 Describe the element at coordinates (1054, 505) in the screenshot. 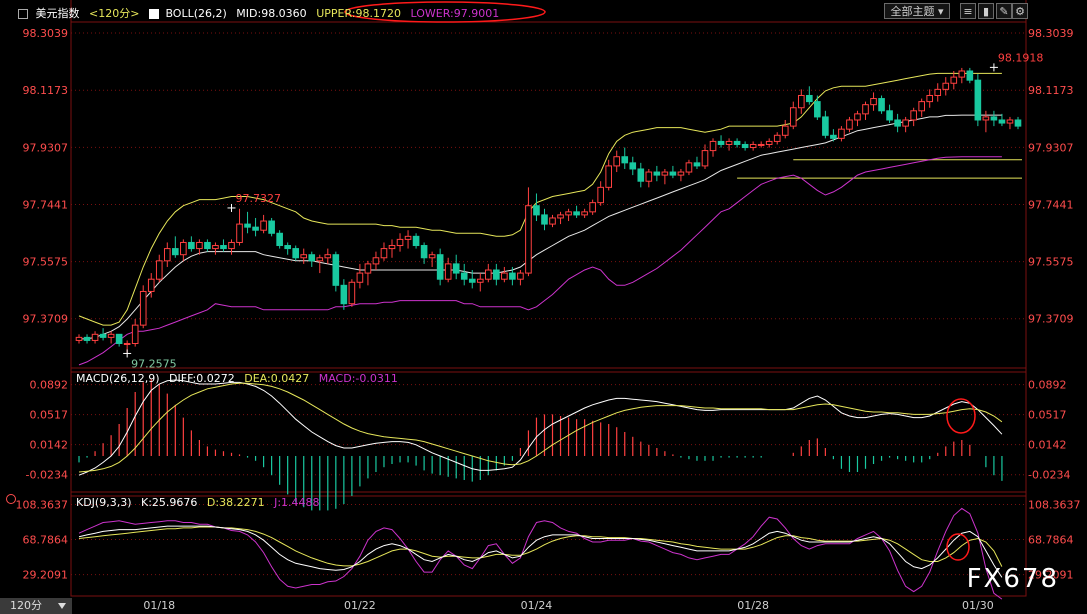

I see `kdj-y-tick-right: 108.3637` at that location.